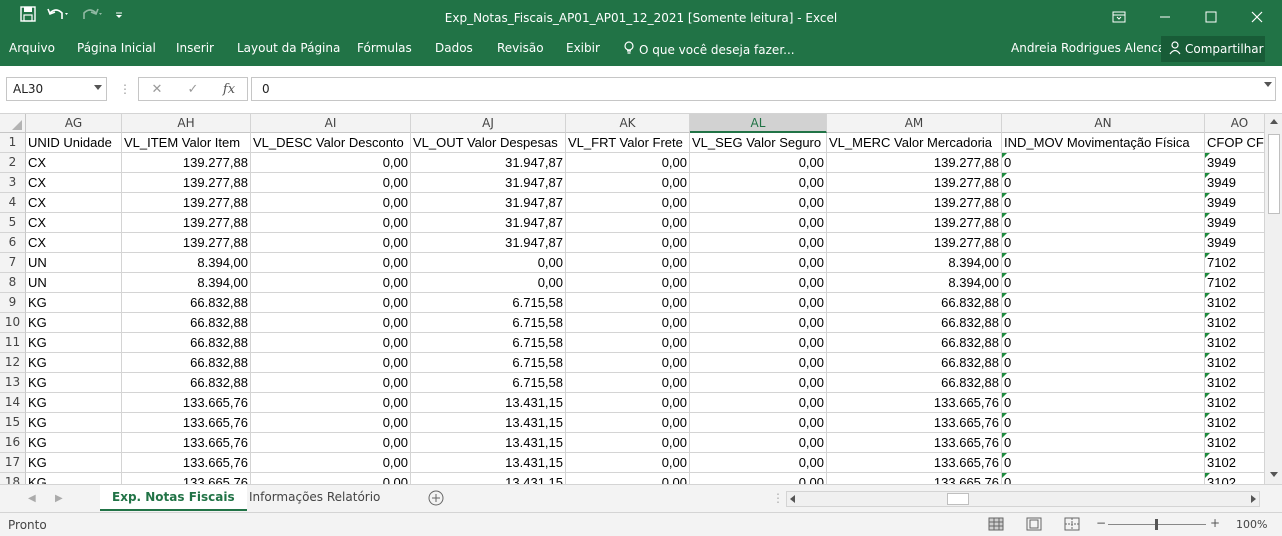  I want to click on tab-exibir: Exibir, so click(583, 48).